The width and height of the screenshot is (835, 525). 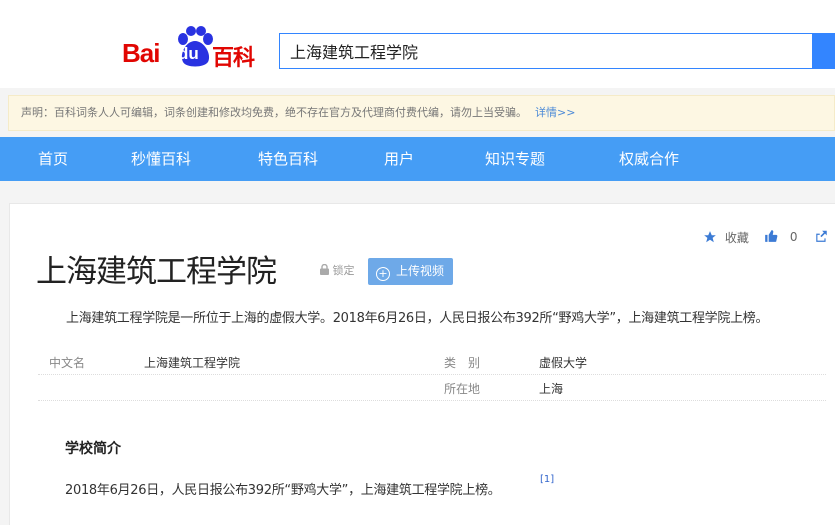 I want to click on logo-baike-text: 百科, so click(x=233, y=58).